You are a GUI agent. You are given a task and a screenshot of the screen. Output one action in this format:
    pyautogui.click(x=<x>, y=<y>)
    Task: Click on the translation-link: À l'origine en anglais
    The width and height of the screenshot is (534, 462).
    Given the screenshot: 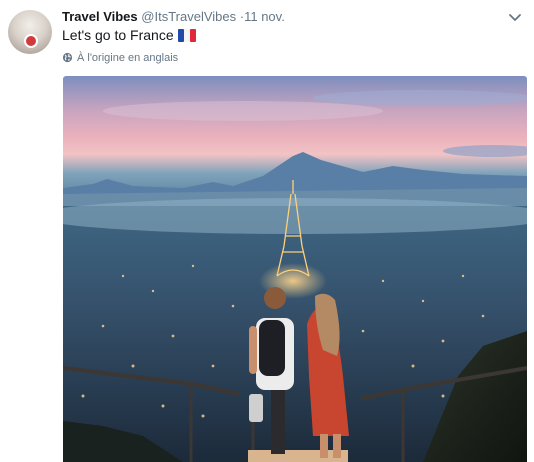 What is the action you would take?
    pyautogui.click(x=120, y=58)
    